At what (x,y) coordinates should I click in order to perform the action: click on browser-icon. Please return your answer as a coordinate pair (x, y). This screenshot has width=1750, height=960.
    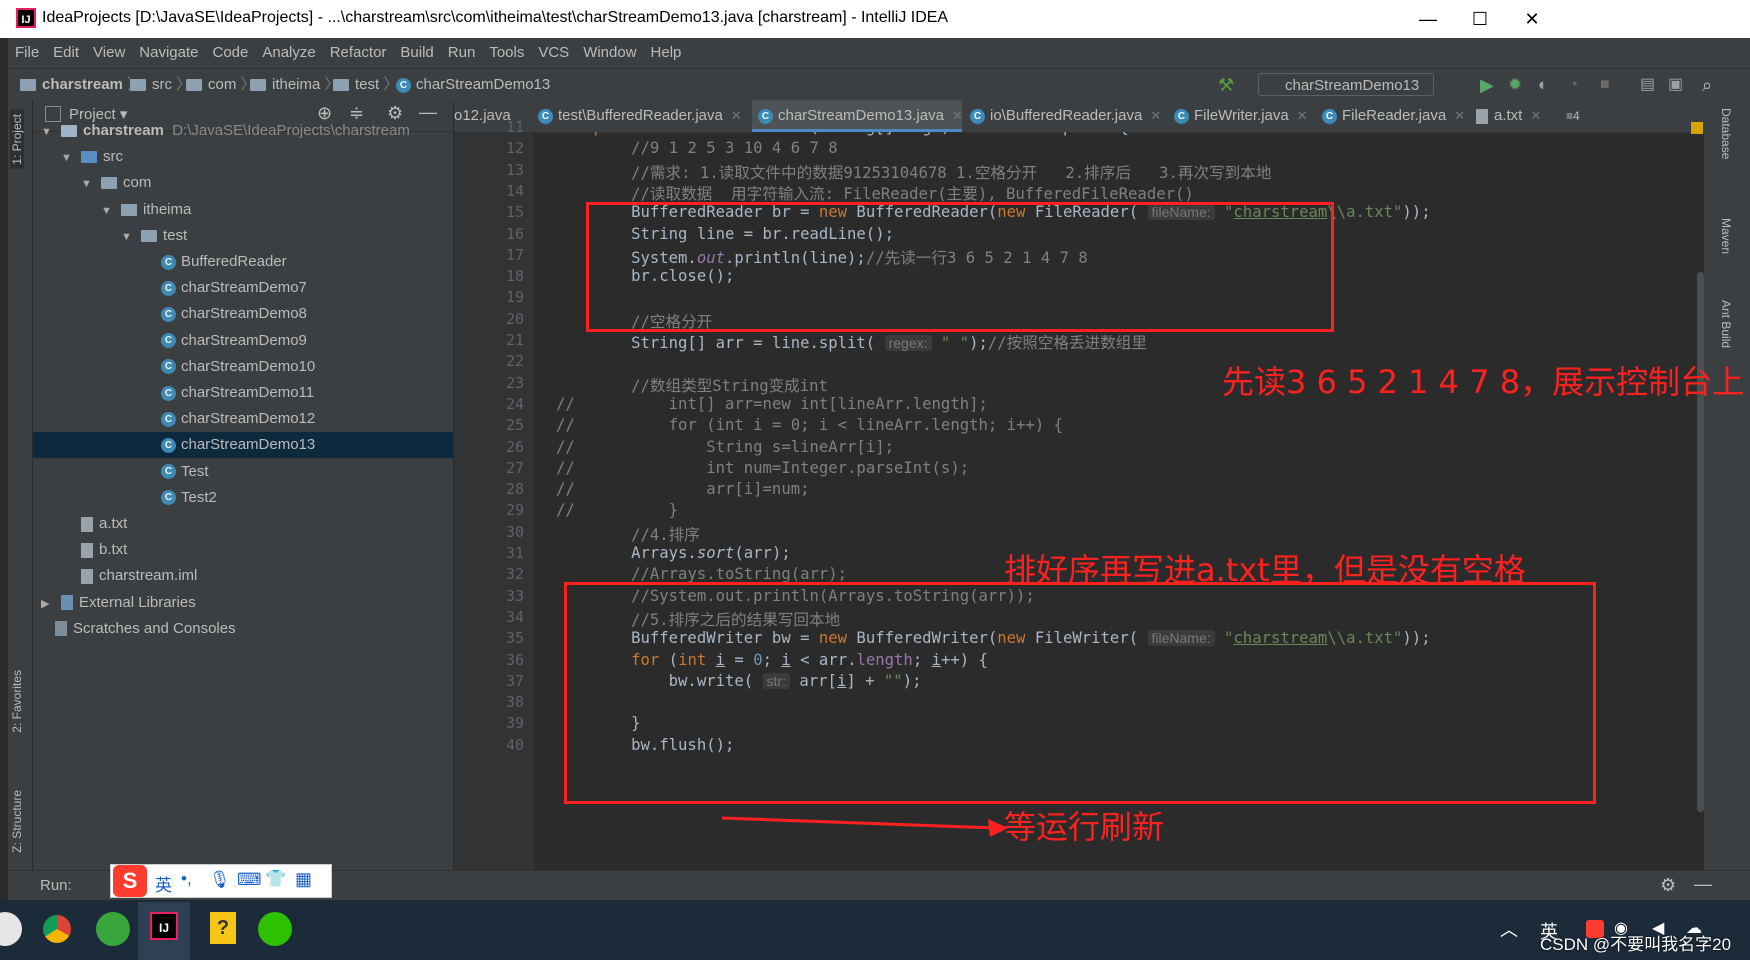
    Looking at the image, I should click on (113, 929).